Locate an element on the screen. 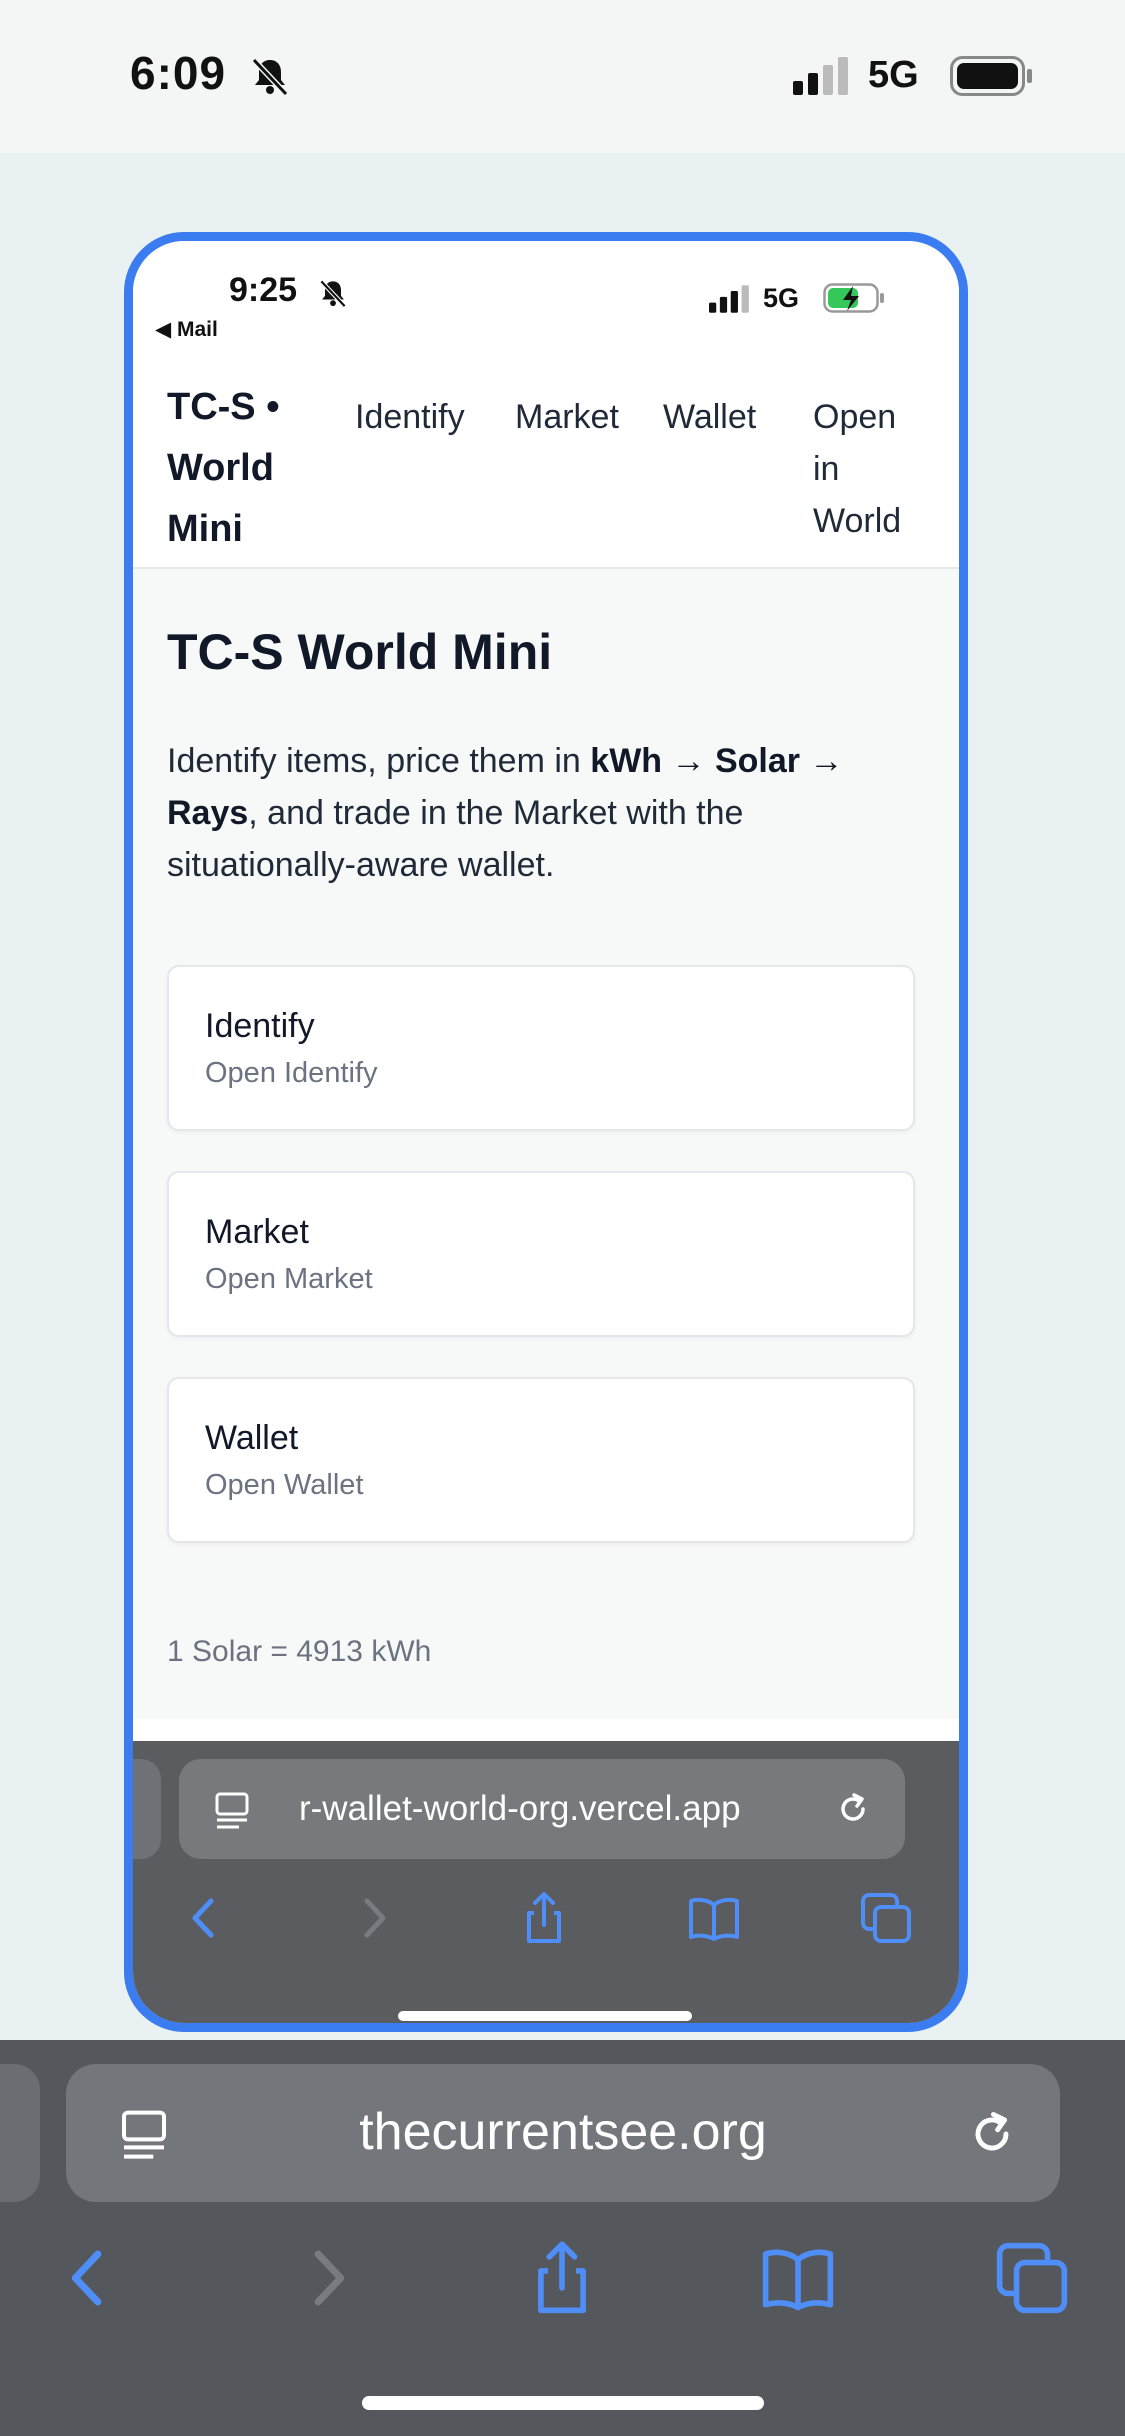 This screenshot has height=2436, width=1125. home-indicator is located at coordinates (563, 2403).